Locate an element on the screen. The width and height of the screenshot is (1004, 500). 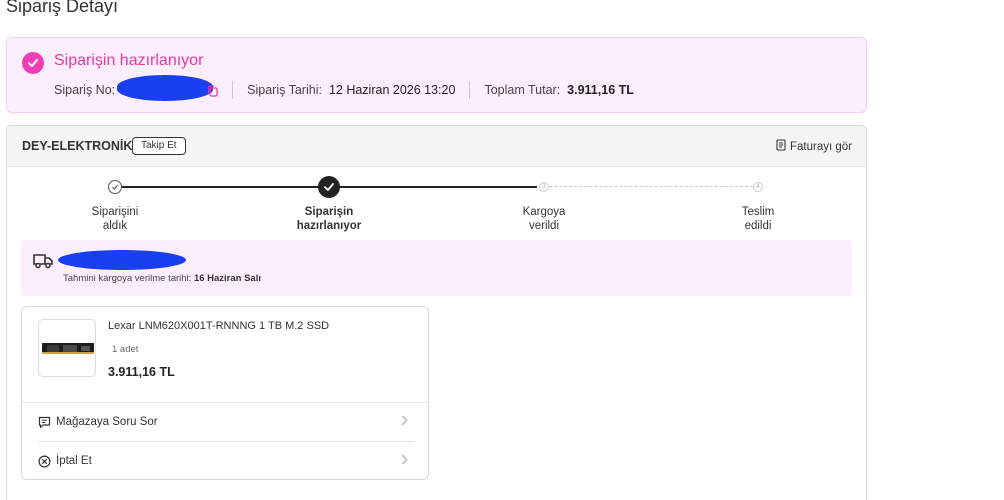
step-label-preparing: Siparişin hazırlanıyor is located at coordinates (329, 219).